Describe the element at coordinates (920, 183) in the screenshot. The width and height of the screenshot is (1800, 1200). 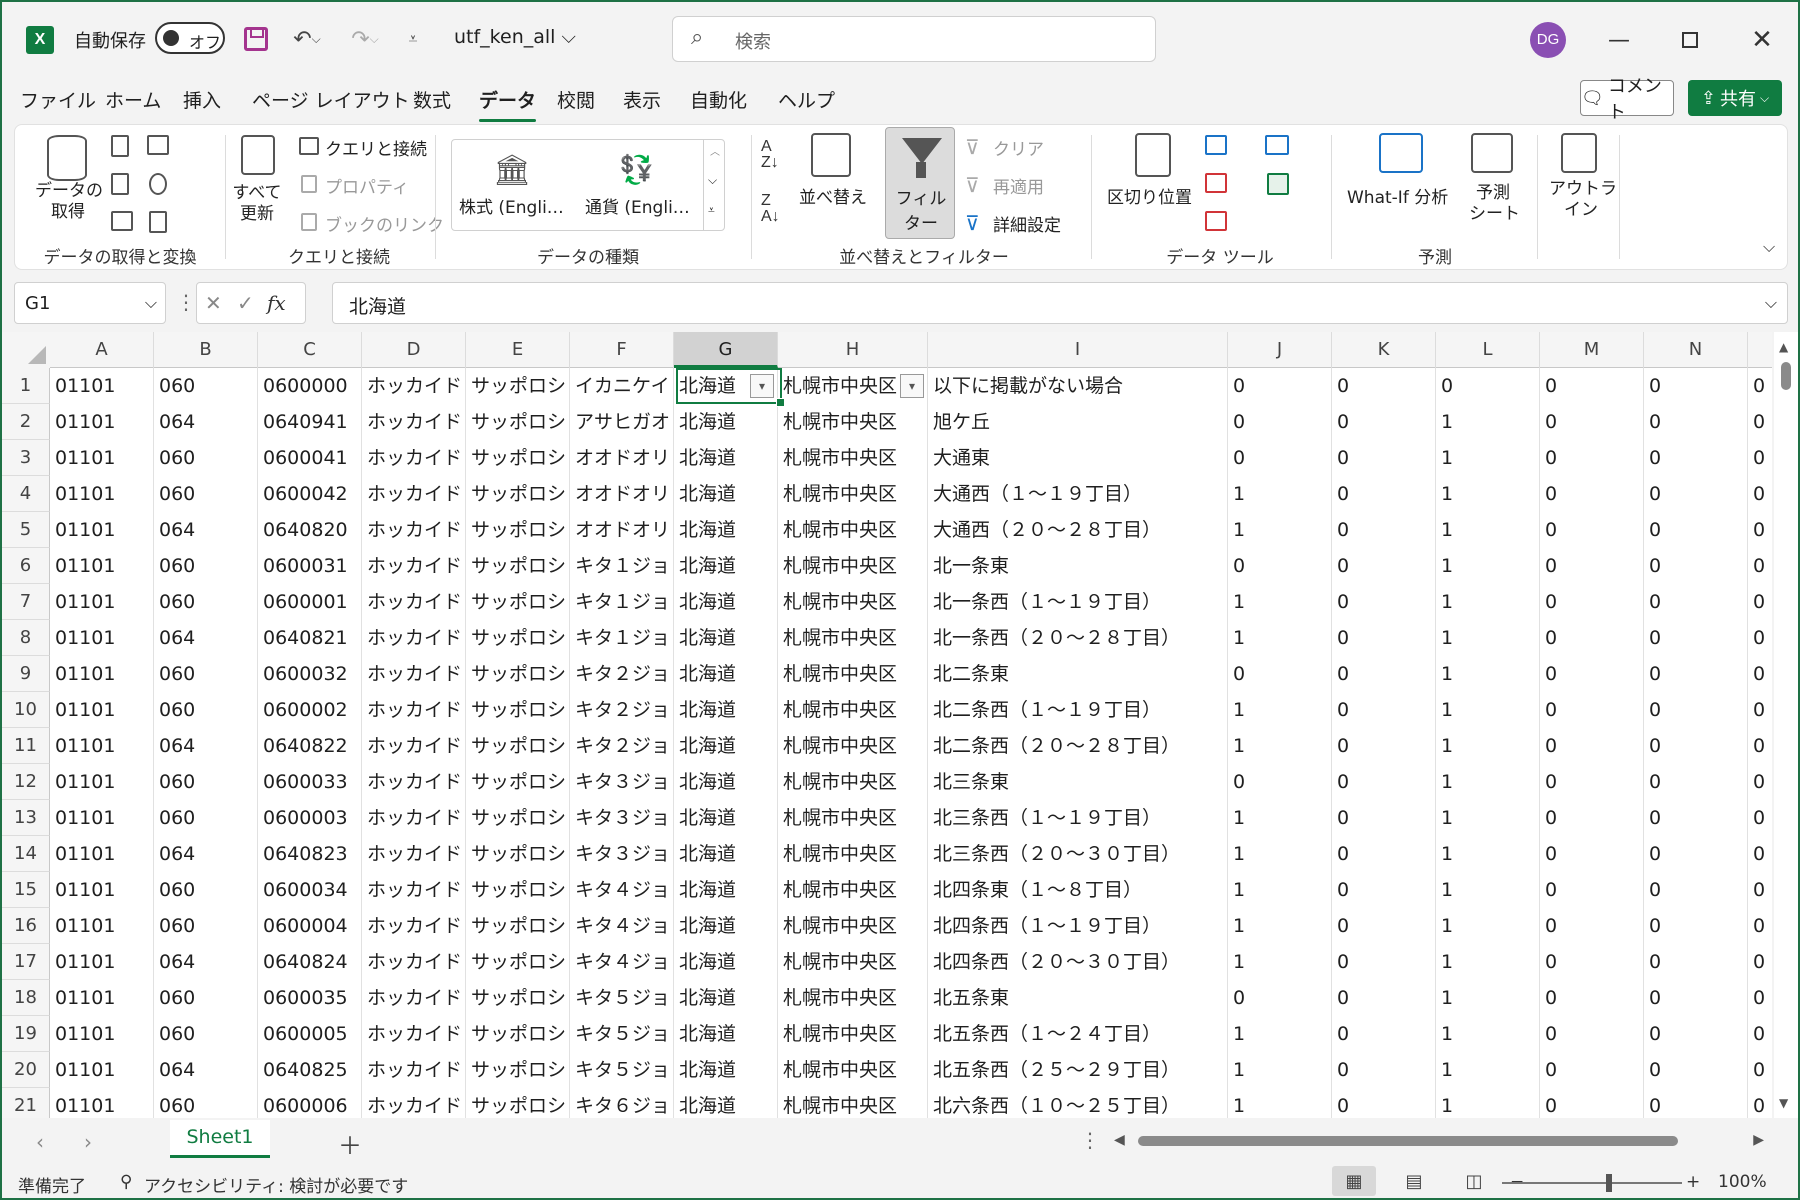
I see `filter-button-box: フィルター` at that location.